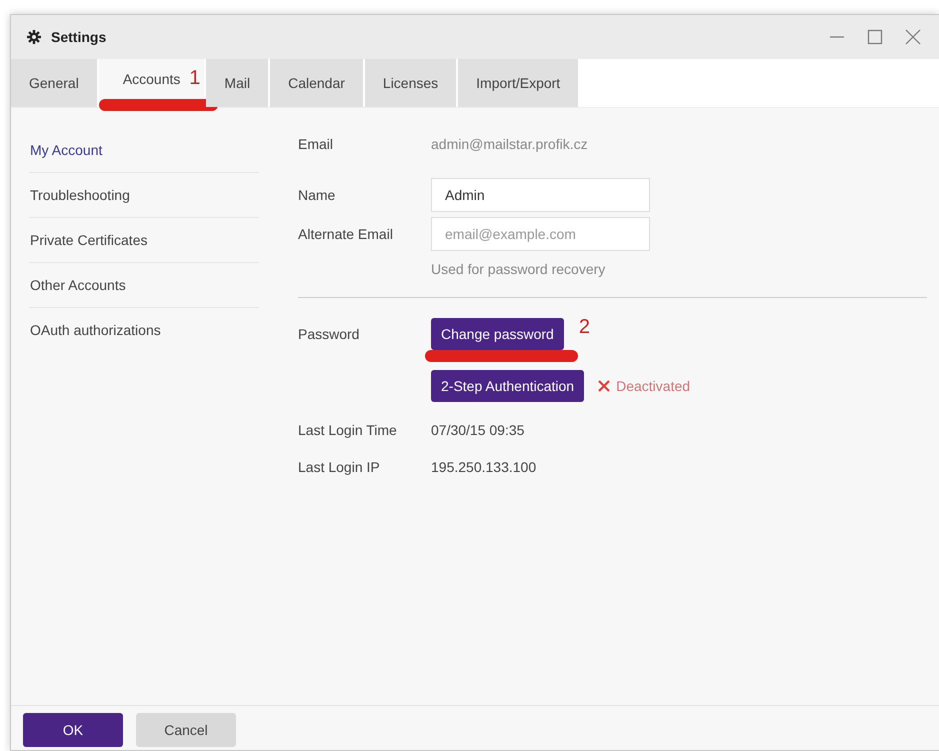  What do you see at coordinates (186, 730) in the screenshot?
I see `cancel-button: Cancel` at bounding box center [186, 730].